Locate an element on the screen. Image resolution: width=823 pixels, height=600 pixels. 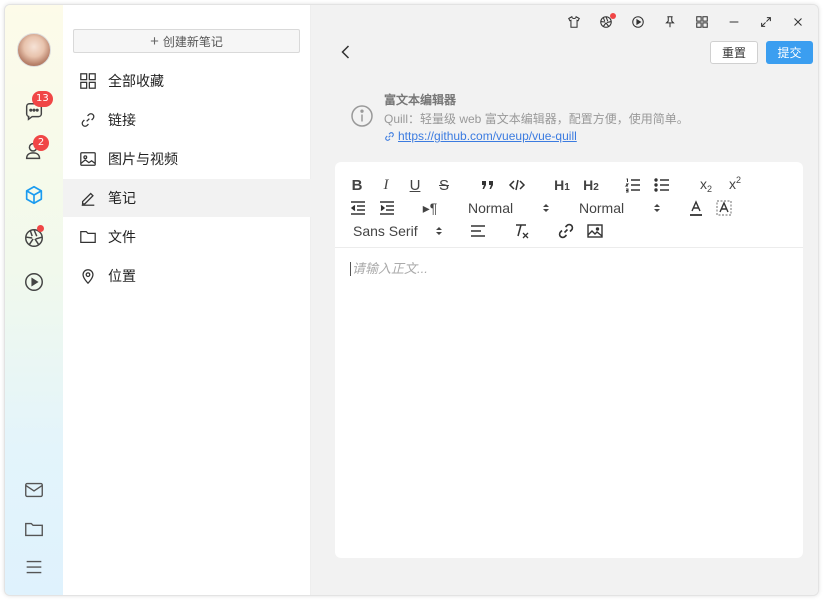
new-note-button: + 创建新笔记 is located at coordinates (186, 41).